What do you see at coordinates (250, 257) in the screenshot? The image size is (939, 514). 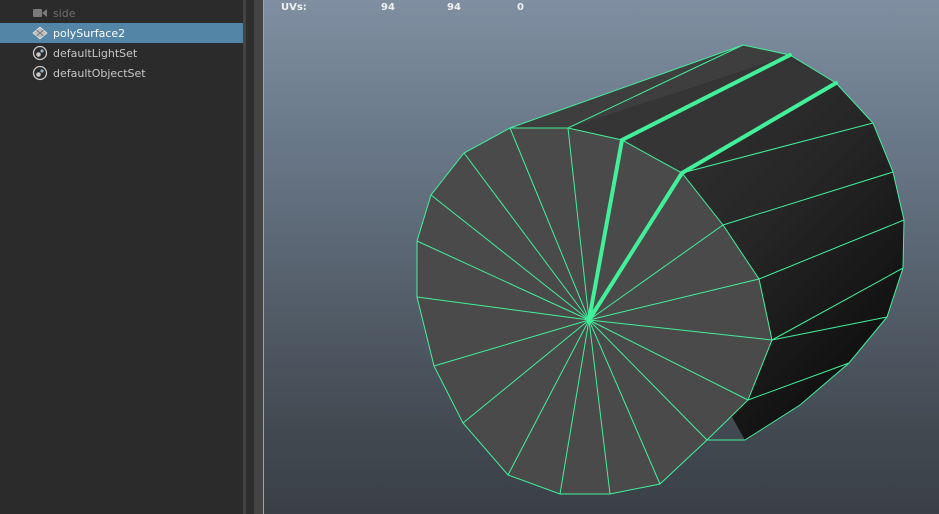 I see `outliner-scrollbar` at bounding box center [250, 257].